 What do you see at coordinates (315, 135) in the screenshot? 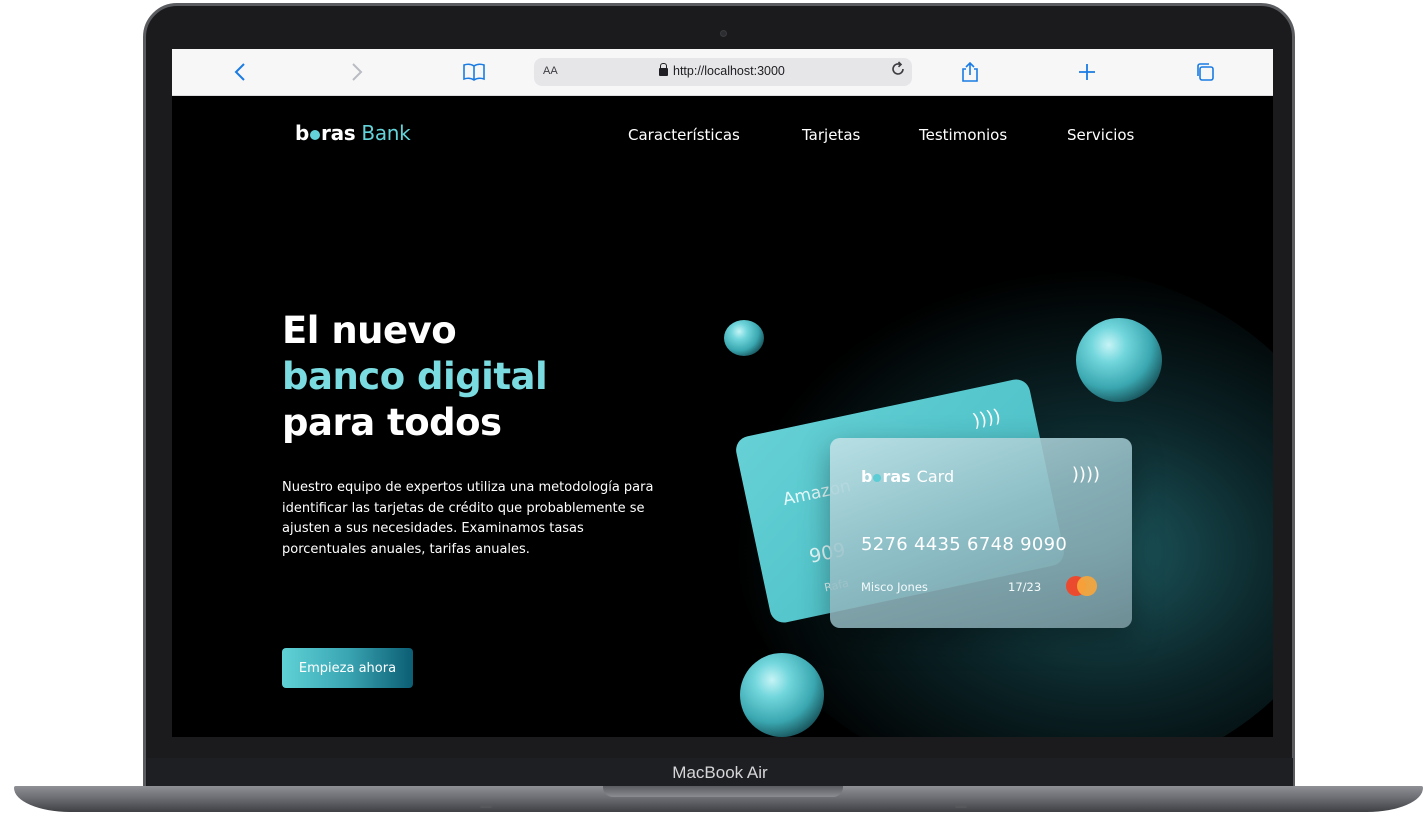
I see `logo-dot-icon` at bounding box center [315, 135].